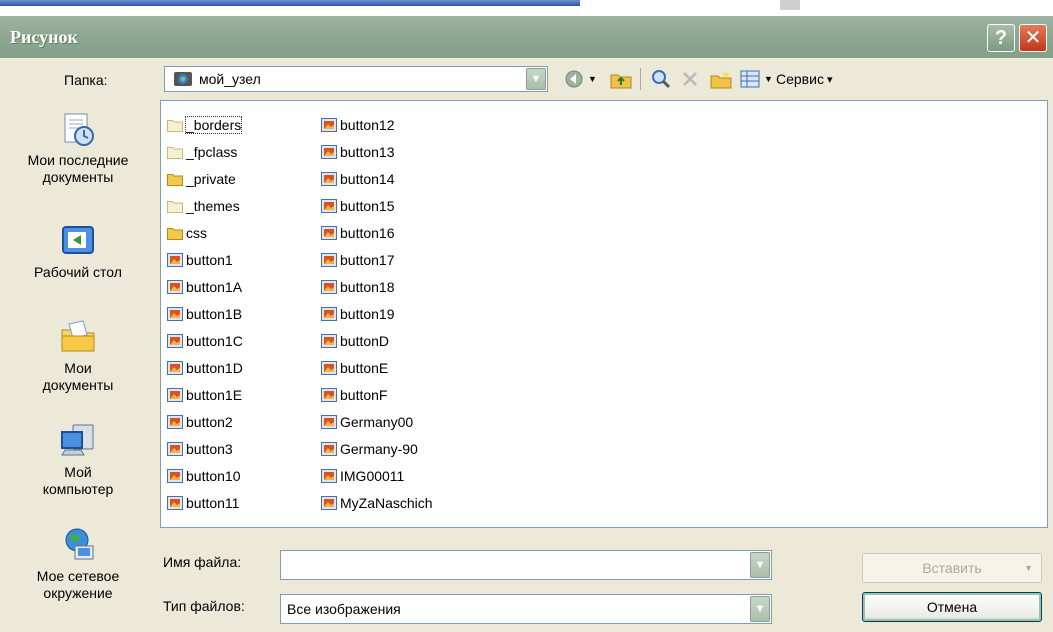  Describe the element at coordinates (526, 609) in the screenshot. I see `filetype-select: Все изображения ▼` at that location.